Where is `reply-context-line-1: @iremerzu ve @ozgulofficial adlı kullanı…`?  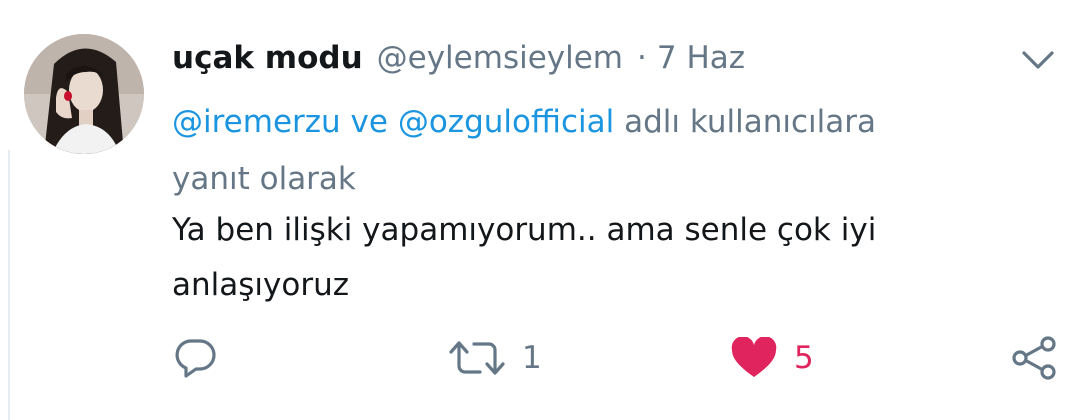 reply-context-line-1: @iremerzu ve @ozgulofficial adlı kullanı… is located at coordinates (592, 122).